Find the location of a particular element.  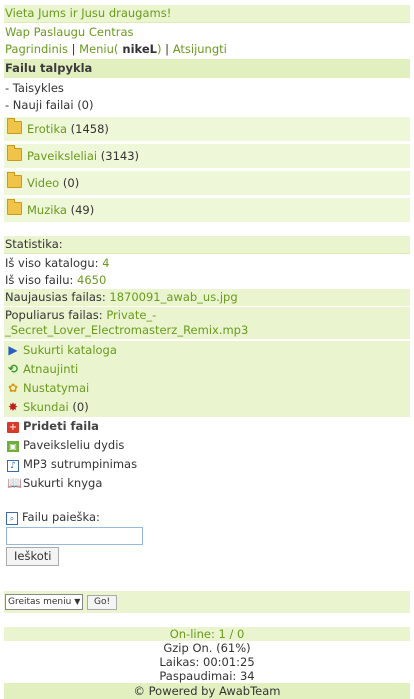

add-file-link: Prideti faila is located at coordinates (61, 426).